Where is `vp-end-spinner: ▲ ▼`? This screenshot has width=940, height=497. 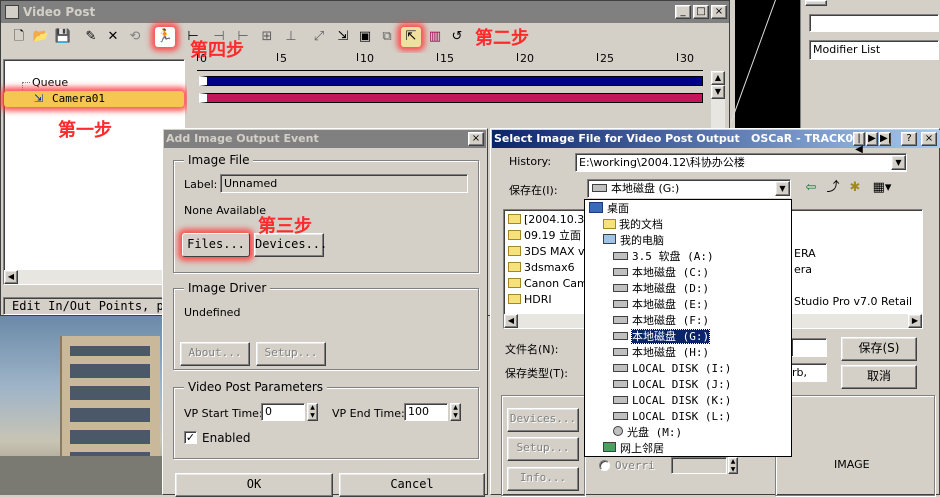 vp-end-spinner: ▲ ▼ is located at coordinates (455, 412).